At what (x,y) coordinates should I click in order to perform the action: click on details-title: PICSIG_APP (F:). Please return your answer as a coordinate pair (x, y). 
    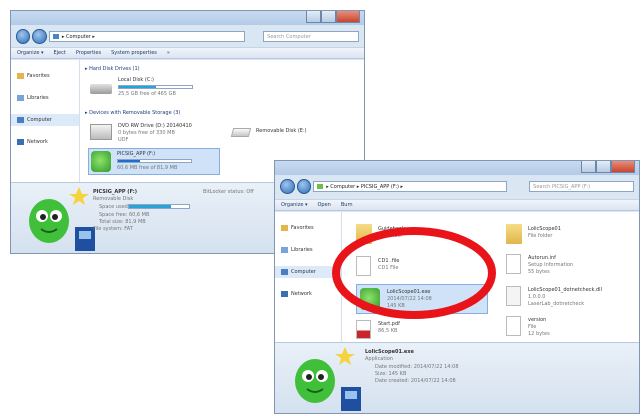
    Looking at the image, I should click on (115, 192).